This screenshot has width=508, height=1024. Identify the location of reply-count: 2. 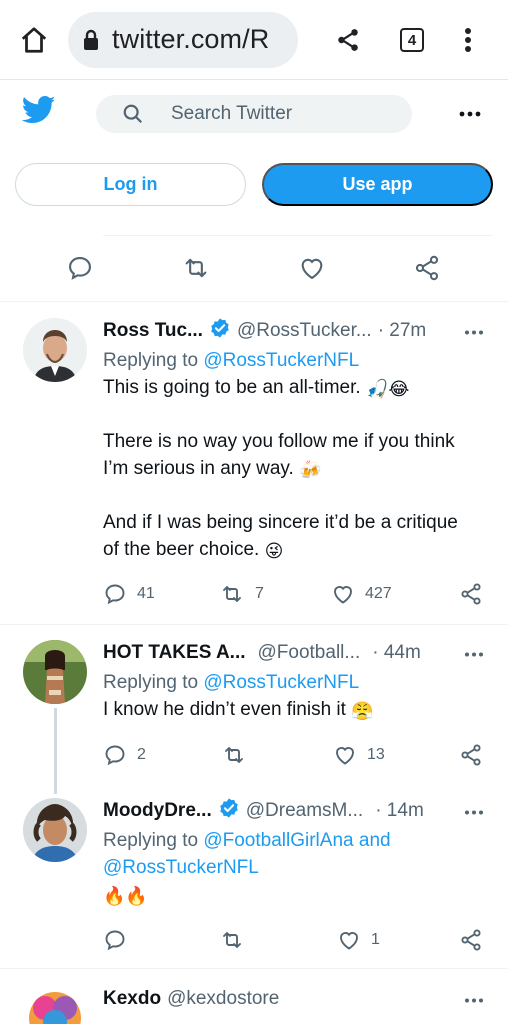
(141, 754).